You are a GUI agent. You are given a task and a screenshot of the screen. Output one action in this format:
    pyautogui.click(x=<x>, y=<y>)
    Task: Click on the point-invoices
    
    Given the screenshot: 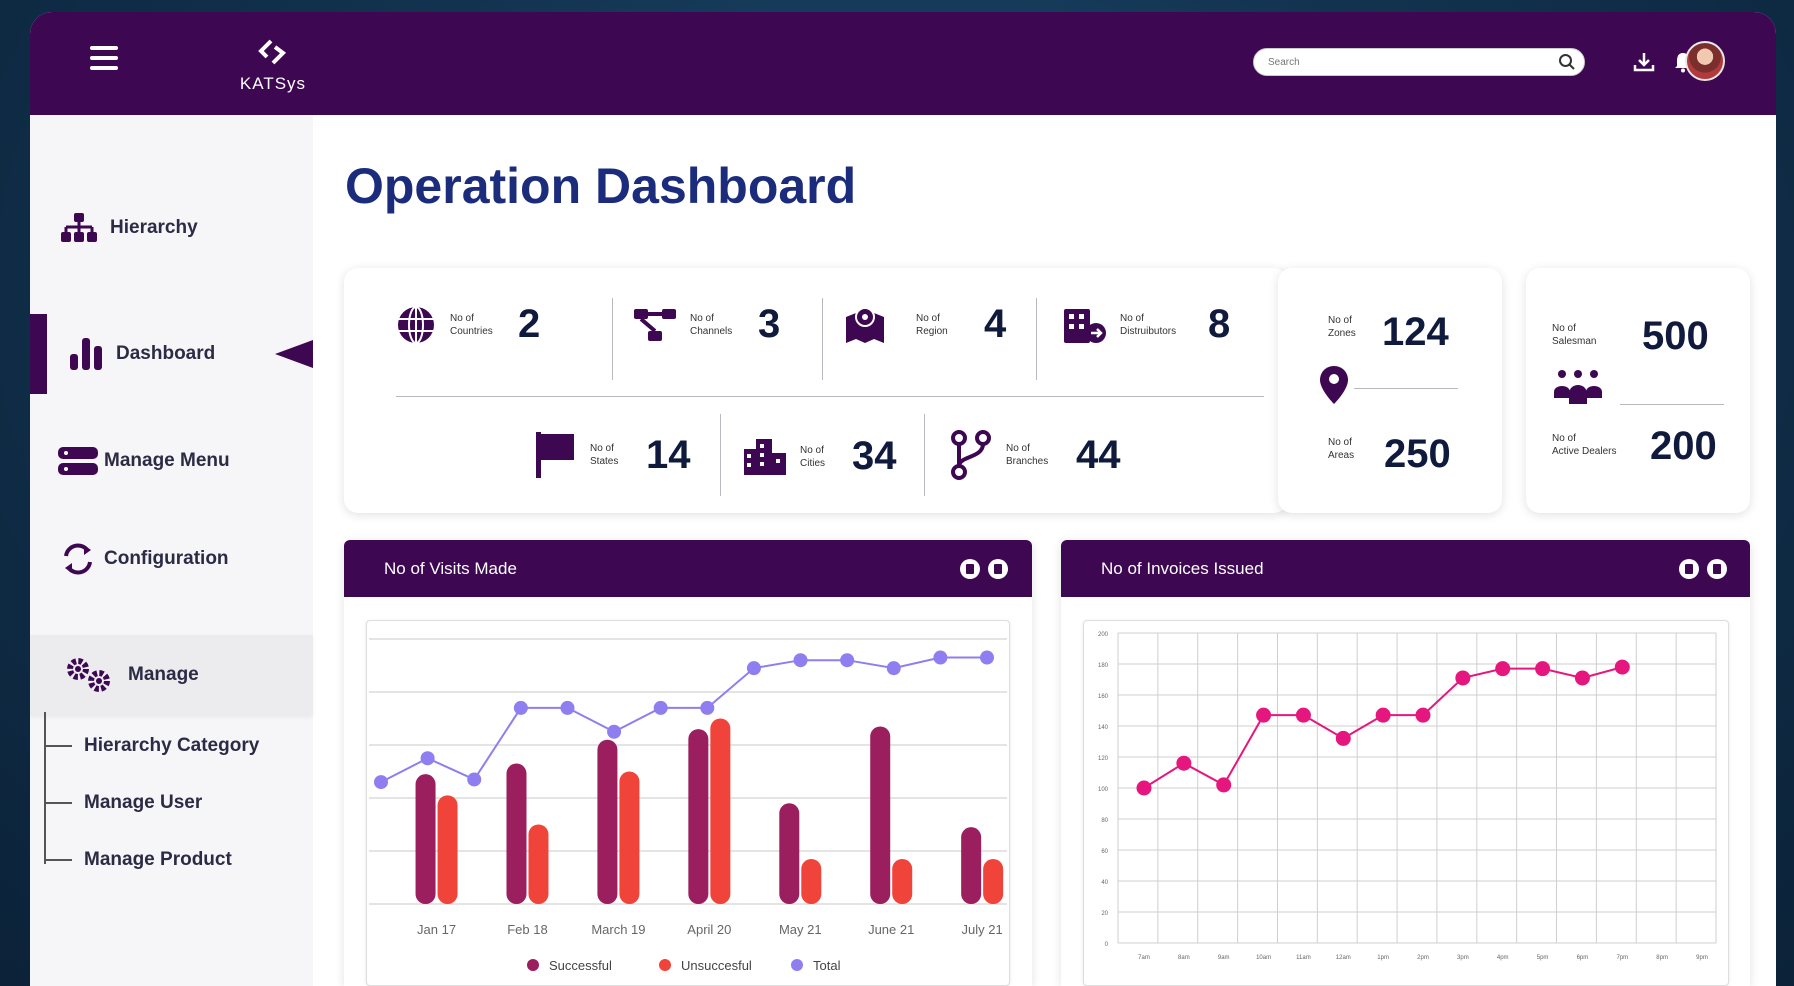 What is the action you would take?
    pyautogui.click(x=1582, y=678)
    